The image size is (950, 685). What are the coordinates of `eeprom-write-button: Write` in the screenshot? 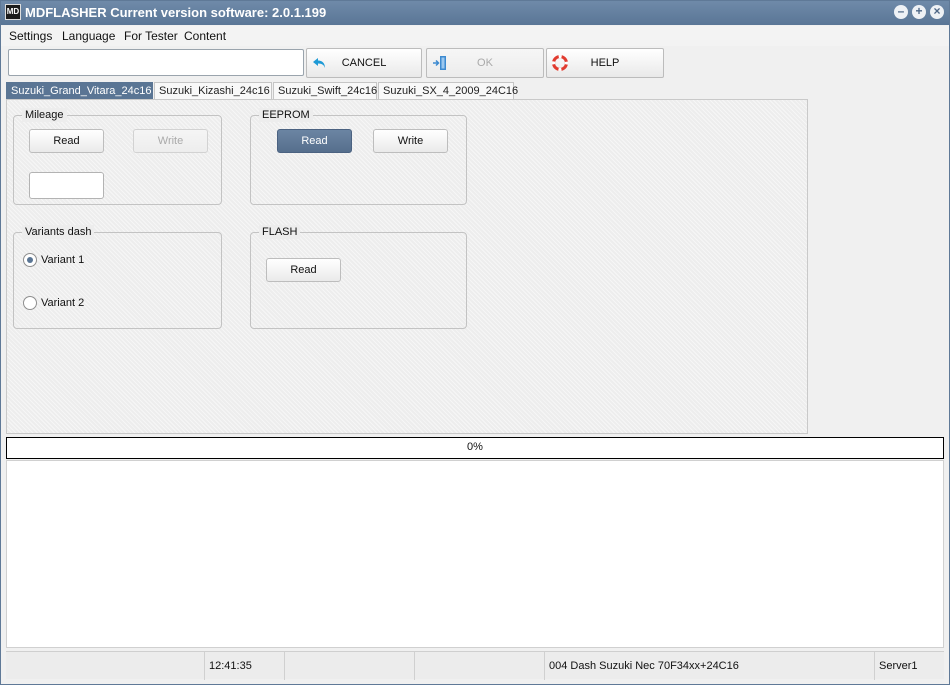 It's located at (410, 141).